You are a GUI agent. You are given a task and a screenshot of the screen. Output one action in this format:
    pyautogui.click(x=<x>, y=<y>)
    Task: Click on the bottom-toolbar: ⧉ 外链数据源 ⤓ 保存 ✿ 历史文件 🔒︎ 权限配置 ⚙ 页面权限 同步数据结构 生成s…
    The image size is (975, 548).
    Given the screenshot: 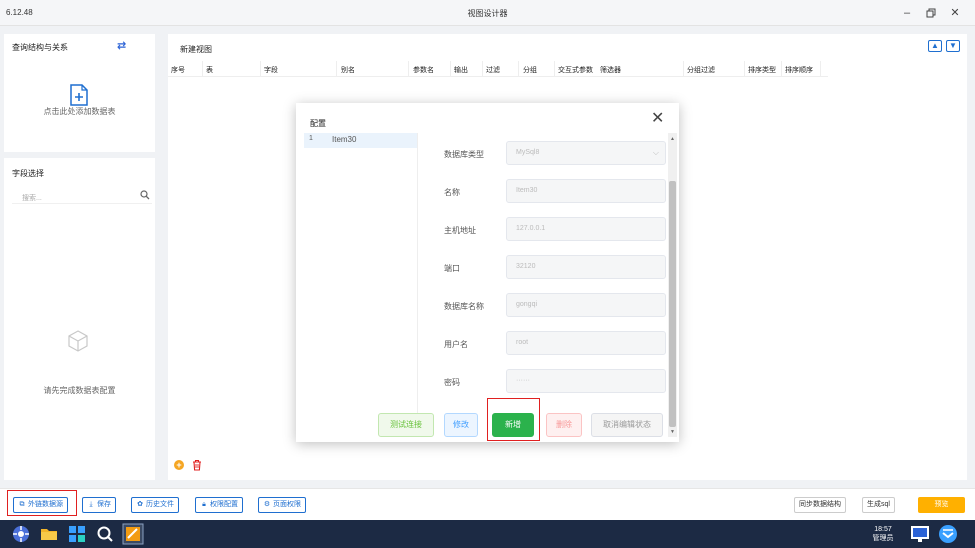 What is the action you would take?
    pyautogui.click(x=487, y=504)
    